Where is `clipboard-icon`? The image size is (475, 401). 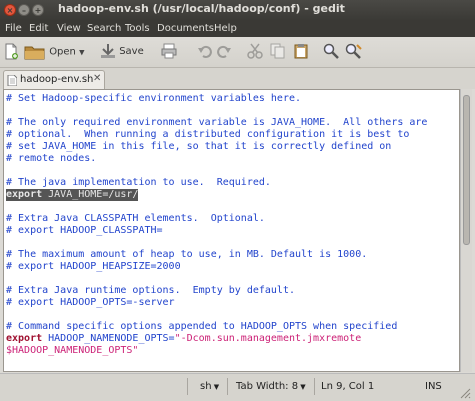
clipboard-icon is located at coordinates (301, 51).